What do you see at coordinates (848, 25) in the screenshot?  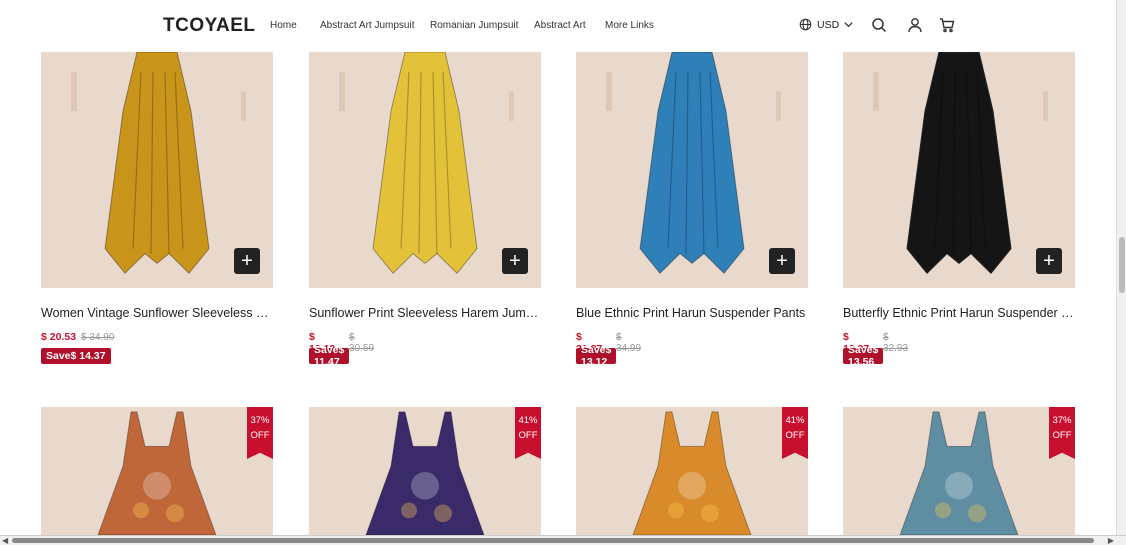 I see `chevron-down-icon` at bounding box center [848, 25].